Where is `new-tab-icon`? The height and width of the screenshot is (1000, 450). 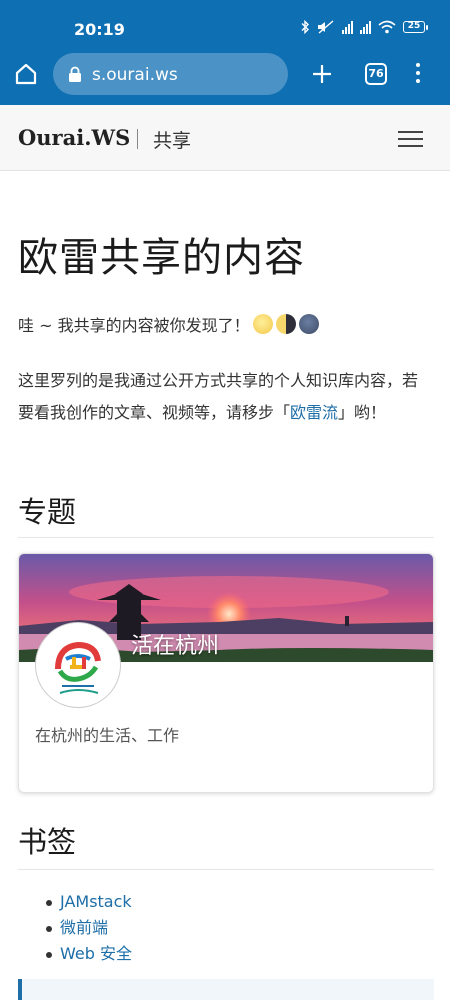
new-tab-icon is located at coordinates (322, 74).